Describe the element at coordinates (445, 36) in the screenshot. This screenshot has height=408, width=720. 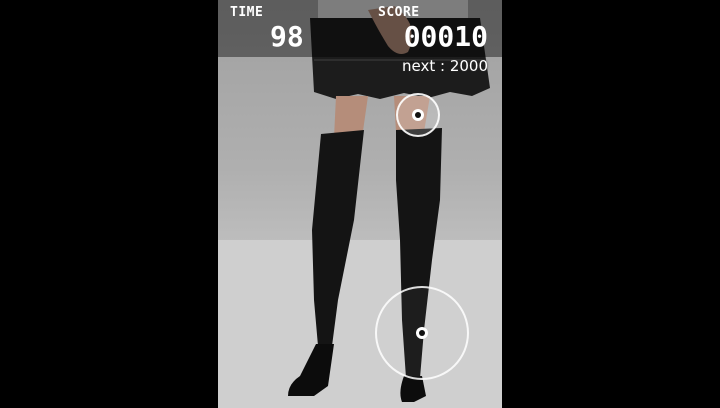
I see `score-counter: 00010` at that location.